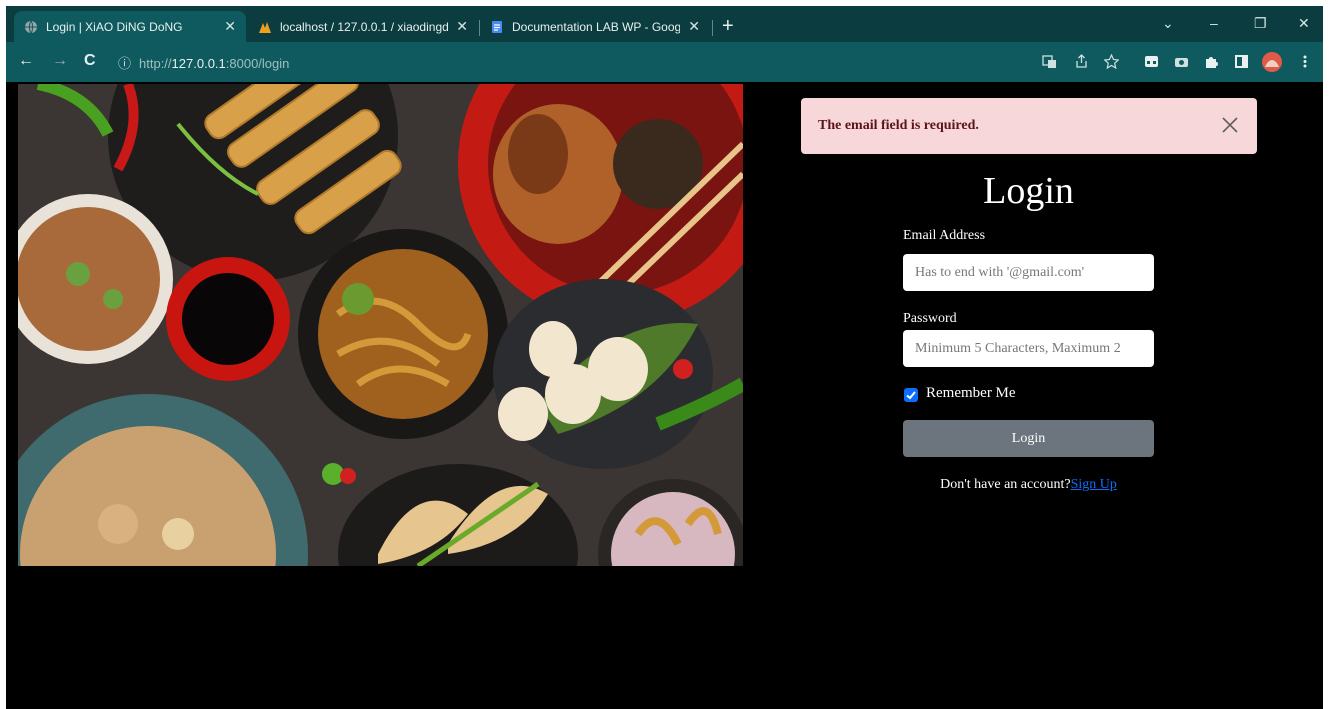  Describe the element at coordinates (1304, 23) in the screenshot. I see `window-close-button: ✕` at that location.